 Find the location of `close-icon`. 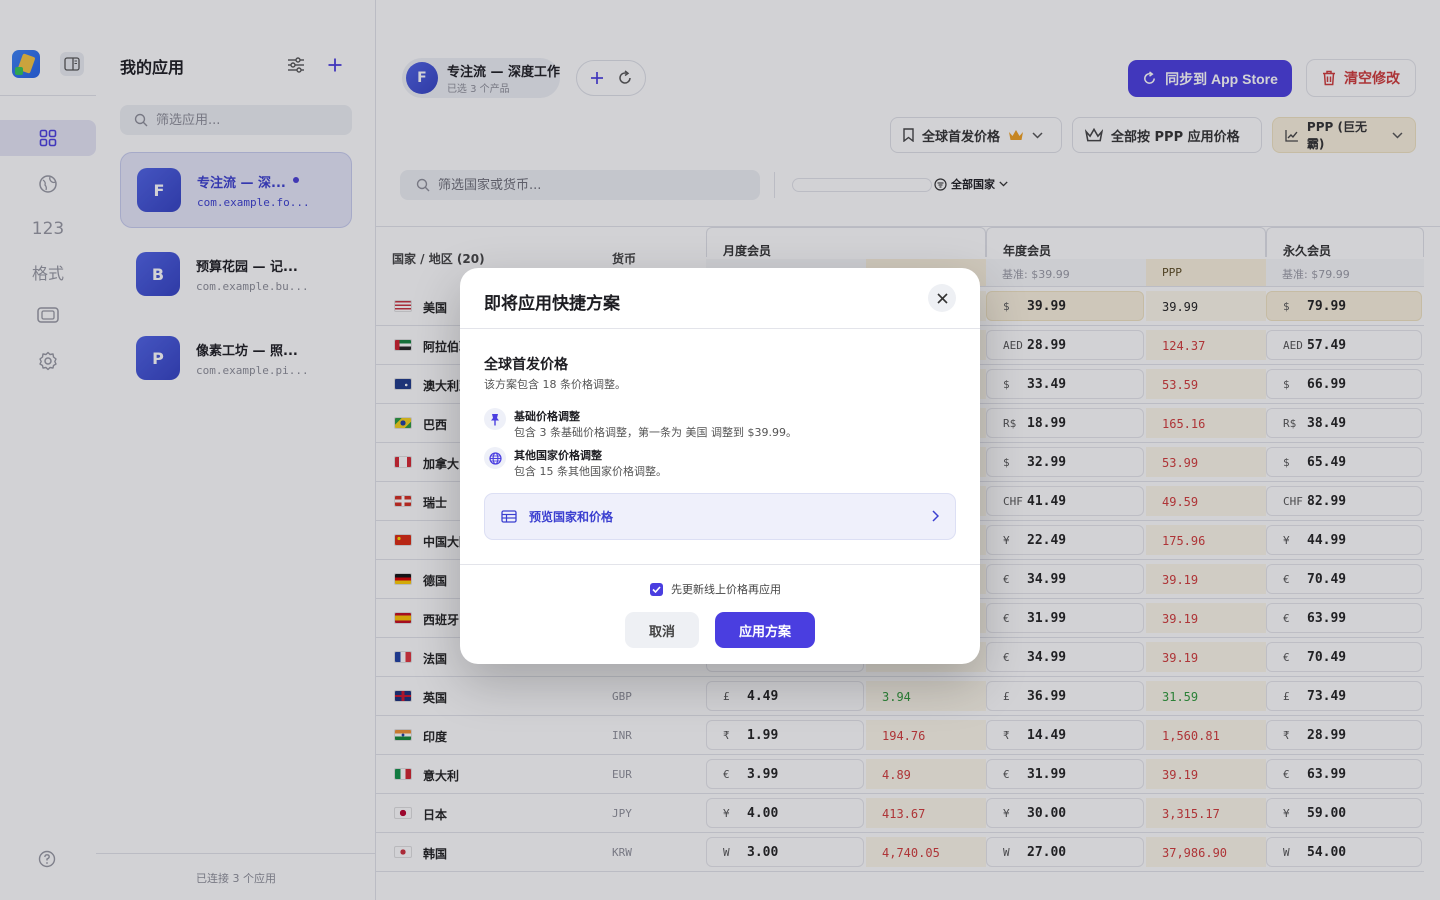

close-icon is located at coordinates (942, 298).